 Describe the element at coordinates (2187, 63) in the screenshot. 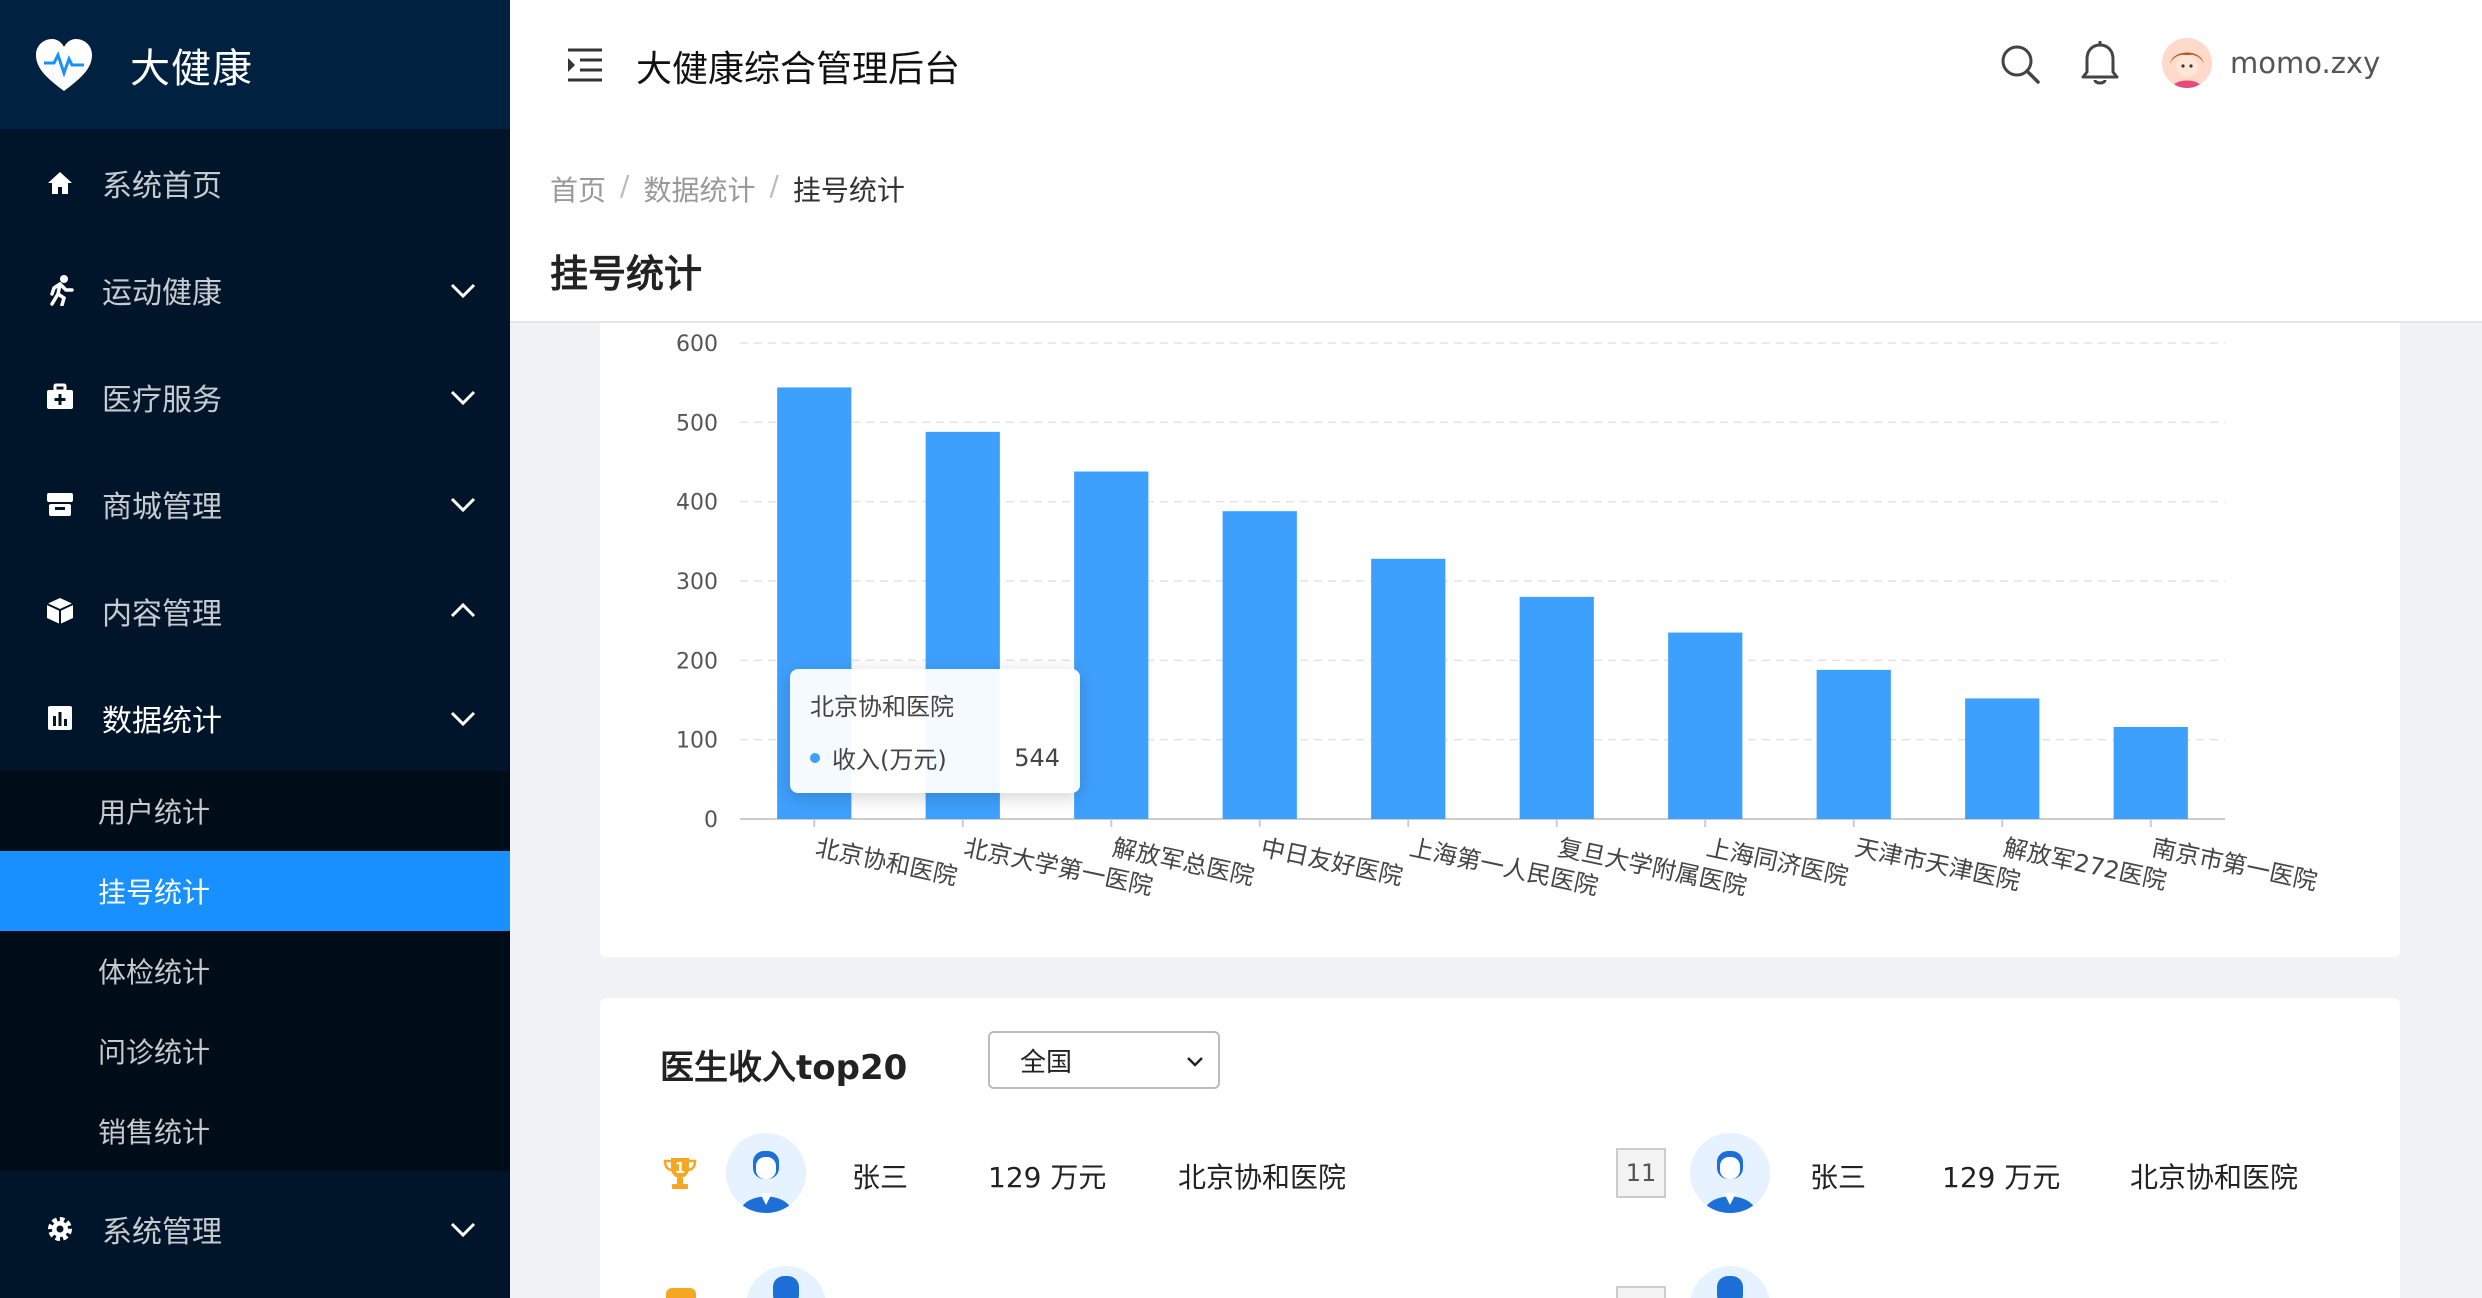

I see `user-avatar` at that location.